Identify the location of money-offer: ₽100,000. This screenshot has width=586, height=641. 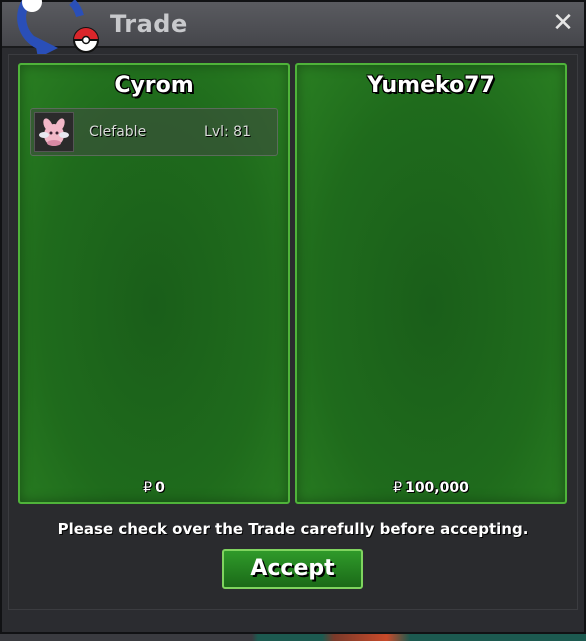
(431, 488).